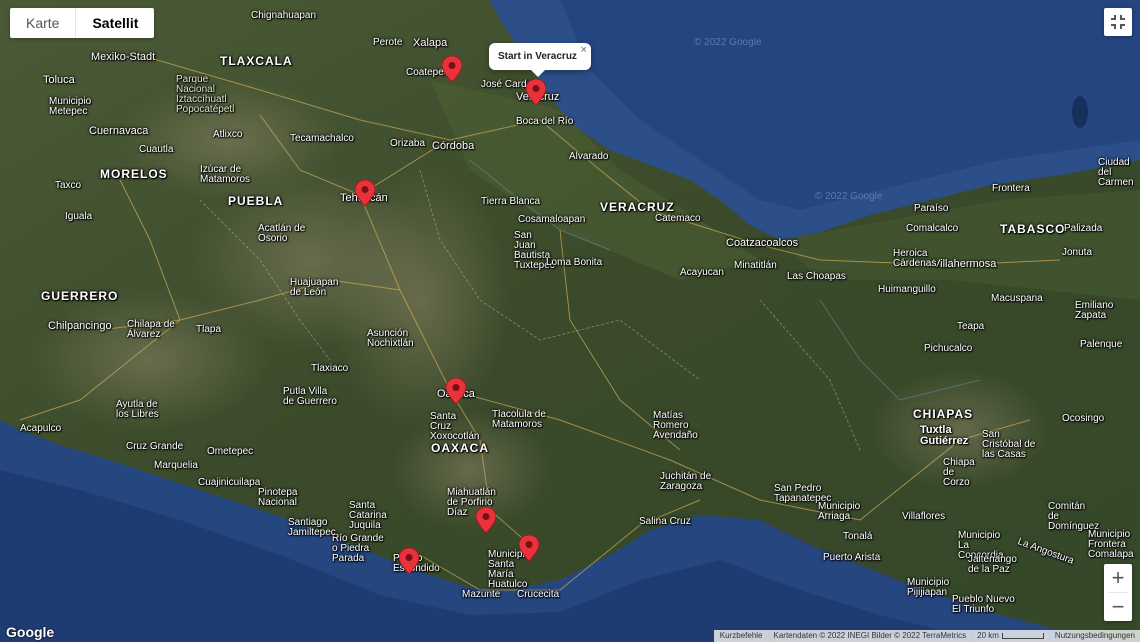 This screenshot has height=642, width=1140. Describe the element at coordinates (456, 391) in the screenshot. I see `map-marker-oaxaca` at that location.